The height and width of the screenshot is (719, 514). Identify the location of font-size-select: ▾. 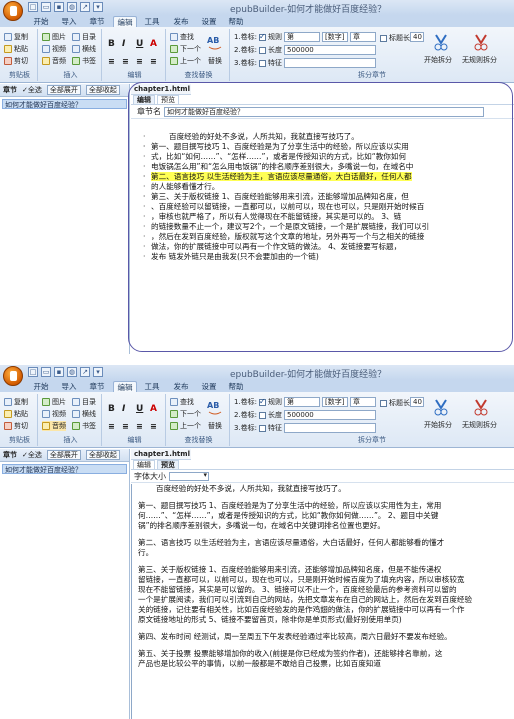
(189, 476).